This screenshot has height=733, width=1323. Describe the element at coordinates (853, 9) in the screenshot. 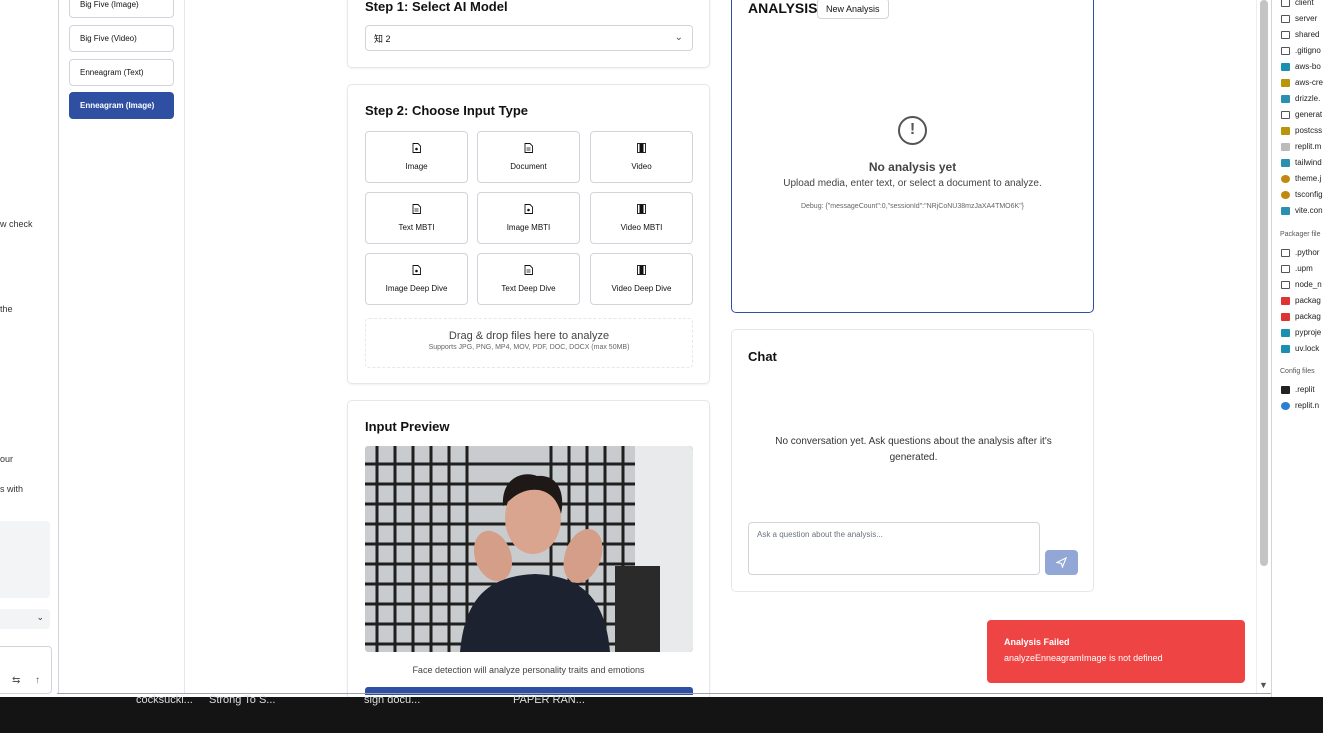

I see `new-analysis-button: New Analysis` at that location.